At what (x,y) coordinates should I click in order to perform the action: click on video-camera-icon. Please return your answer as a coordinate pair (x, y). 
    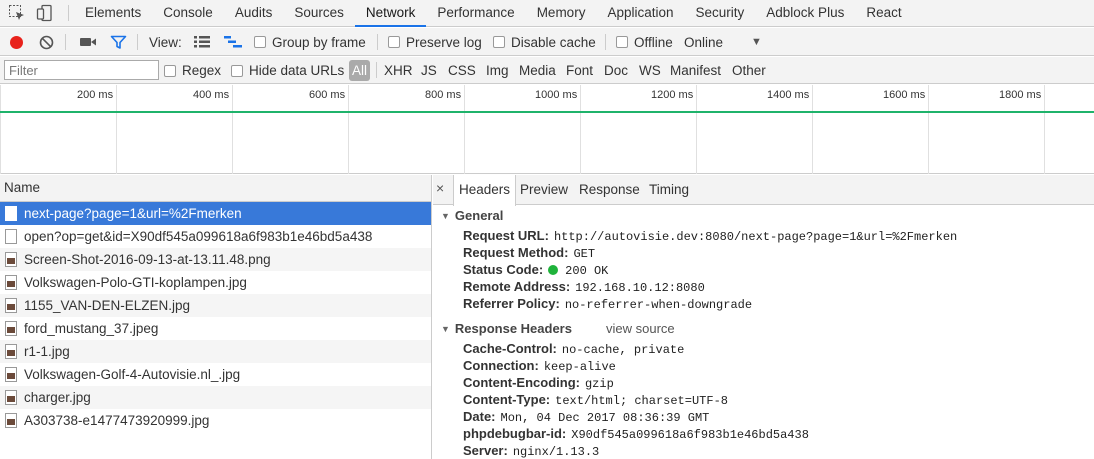
    Looking at the image, I should click on (88, 42).